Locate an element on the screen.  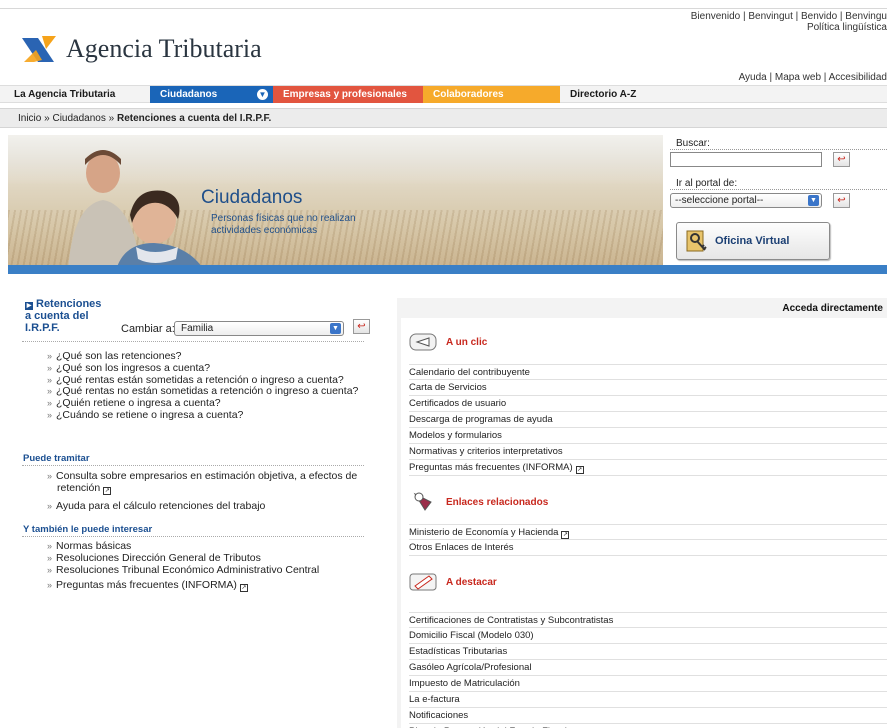
agencia-tributaria-logo: Agencia Tributaria is located at coordinates (141, 49).